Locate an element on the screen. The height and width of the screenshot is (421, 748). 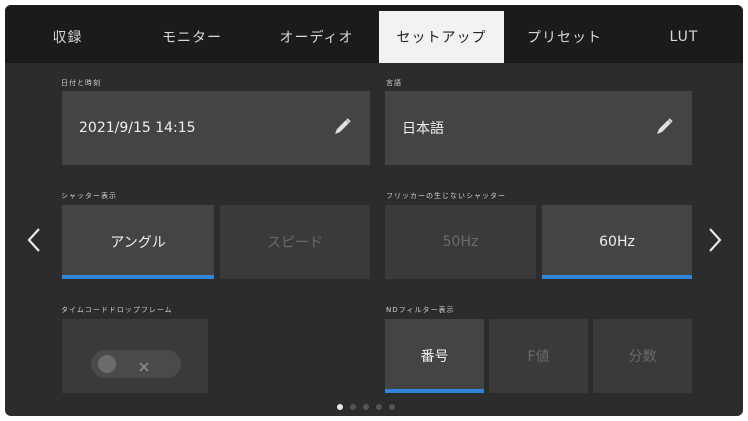
language-value: 日本語 is located at coordinates (423, 129).